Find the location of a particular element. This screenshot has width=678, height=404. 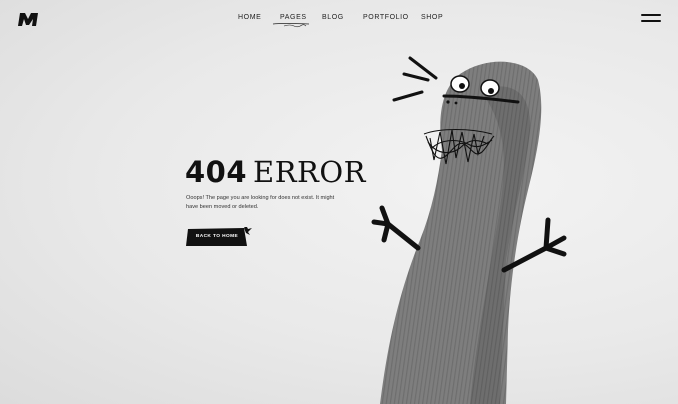

nav-pages-label: PAGES is located at coordinates (293, 17).